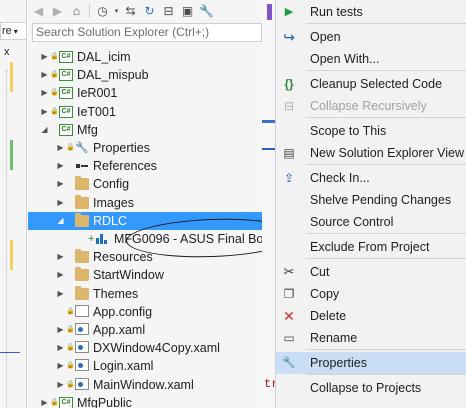 The width and height of the screenshot is (466, 408). I want to click on tree-item: ▶ Images, so click(153, 203).